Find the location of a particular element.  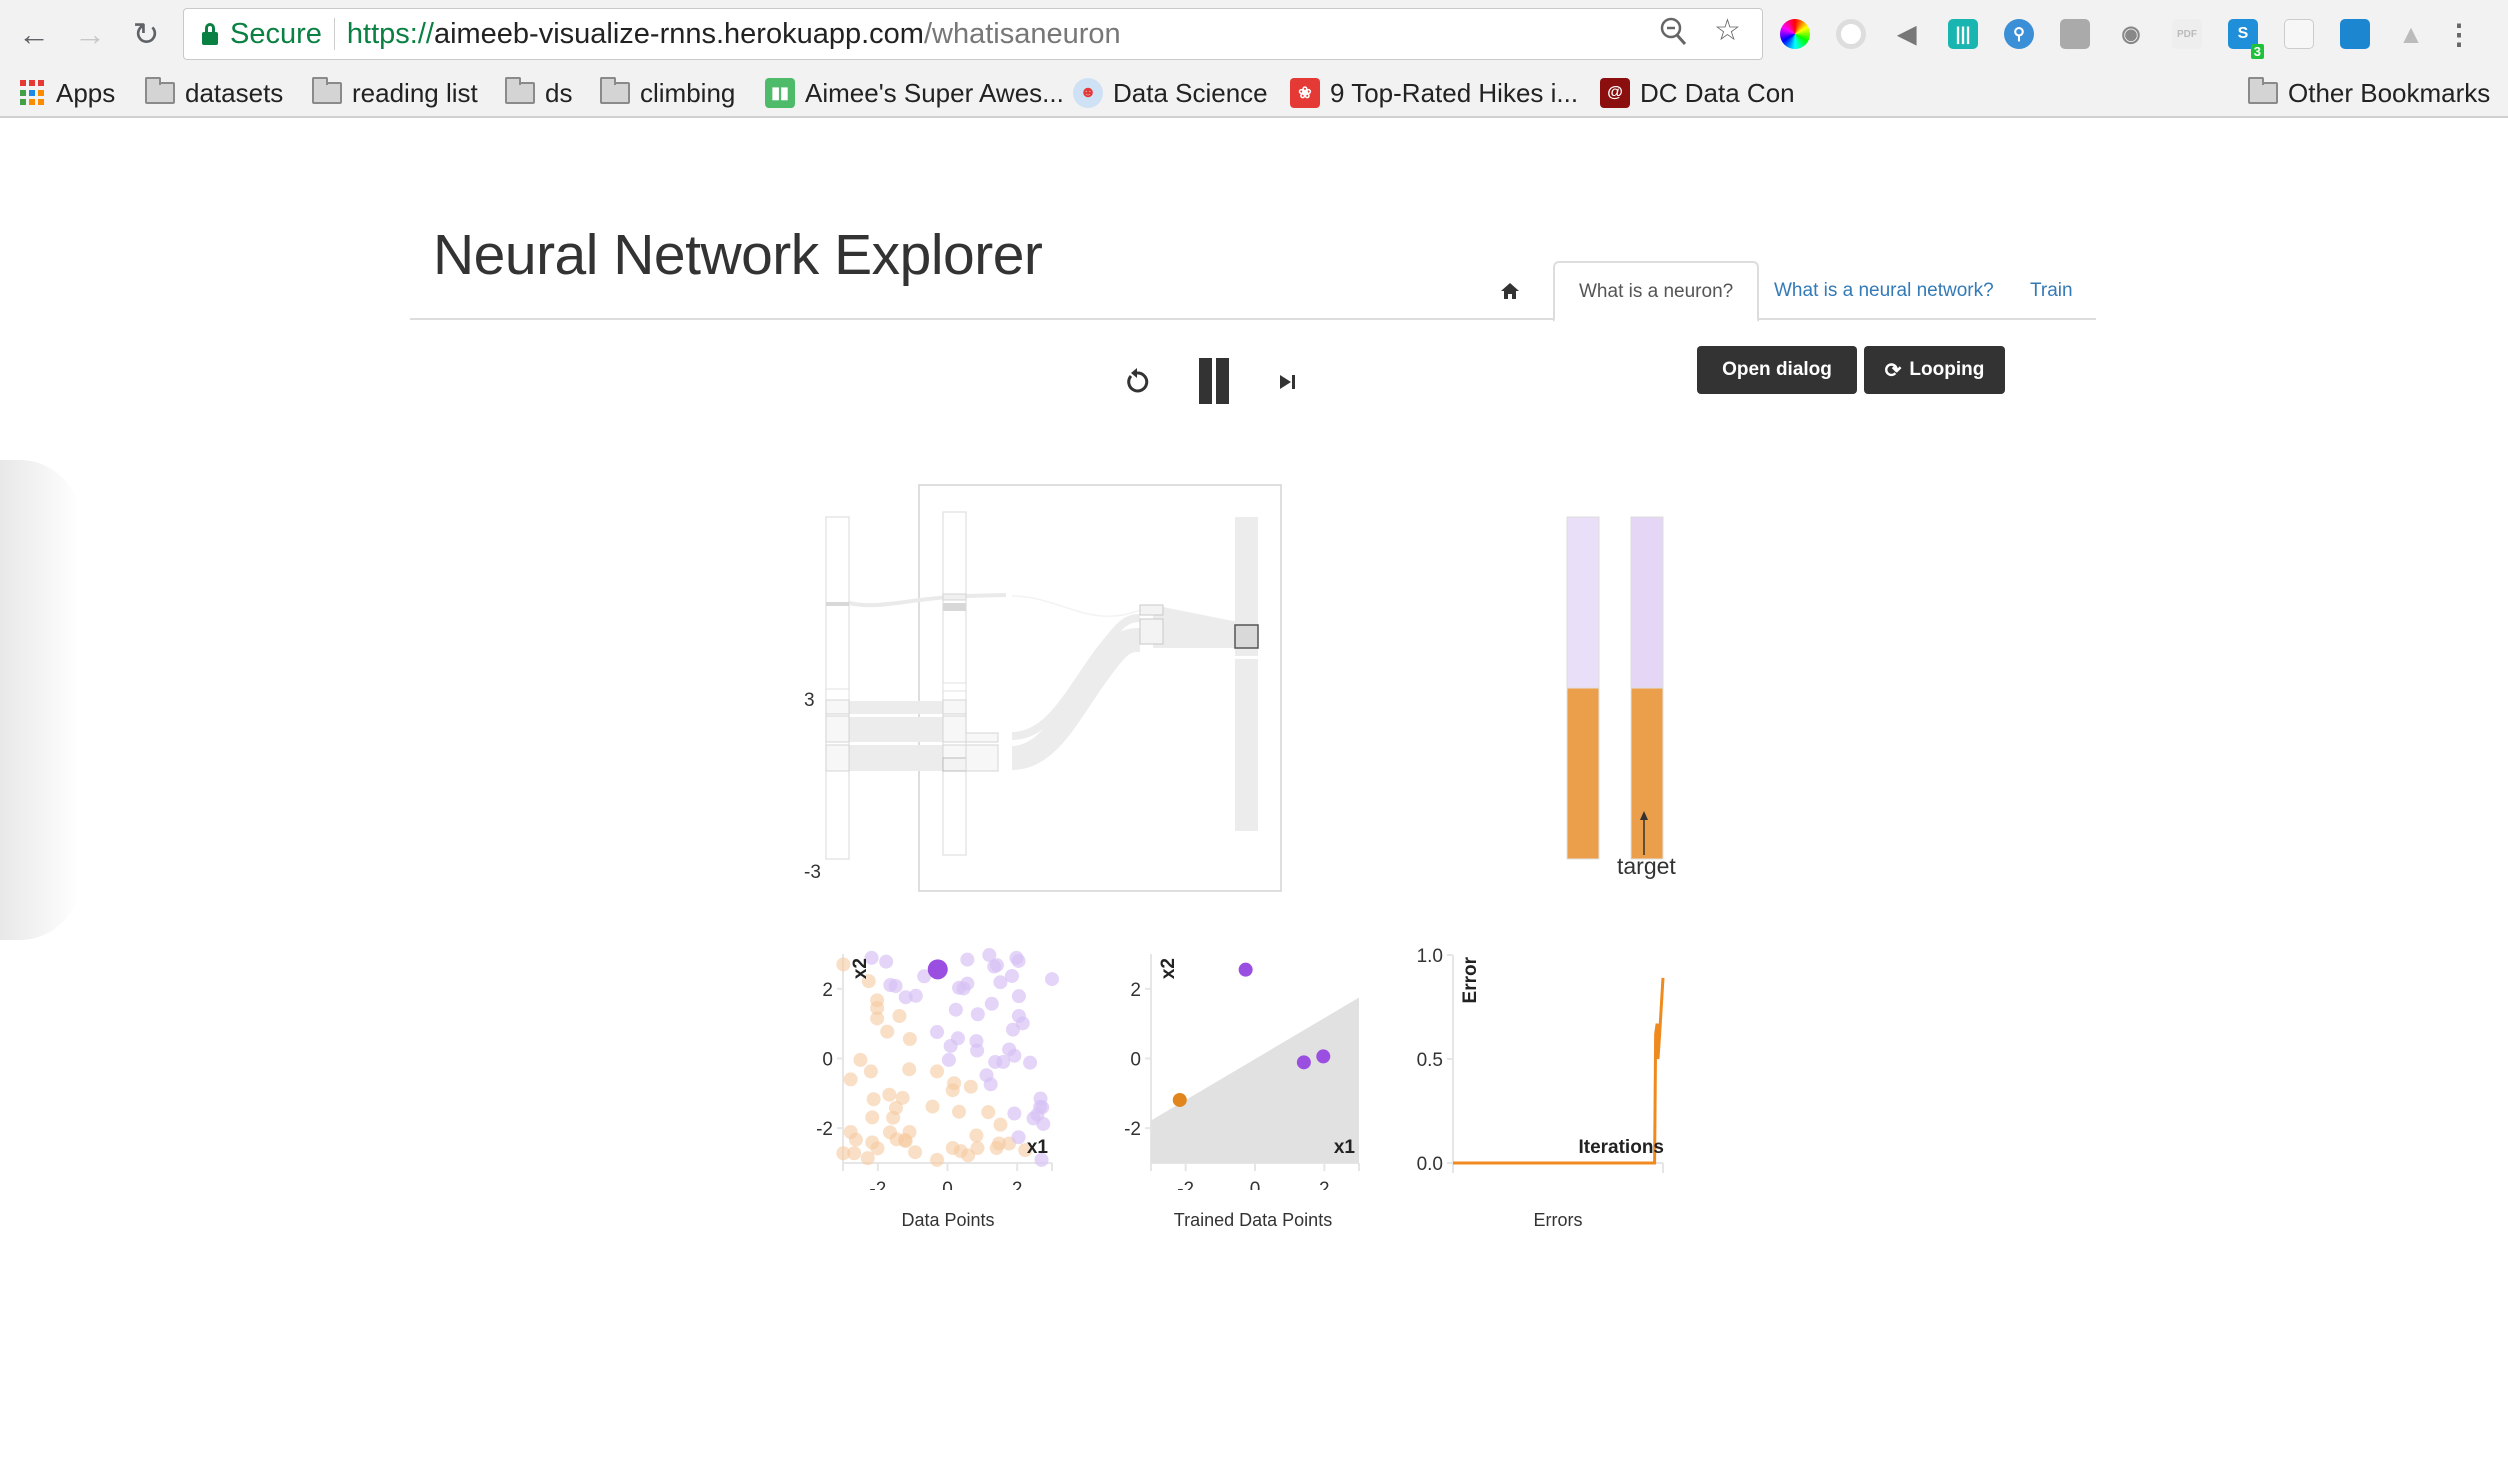

search-extension-icon: ⚲ is located at coordinates (2019, 34).